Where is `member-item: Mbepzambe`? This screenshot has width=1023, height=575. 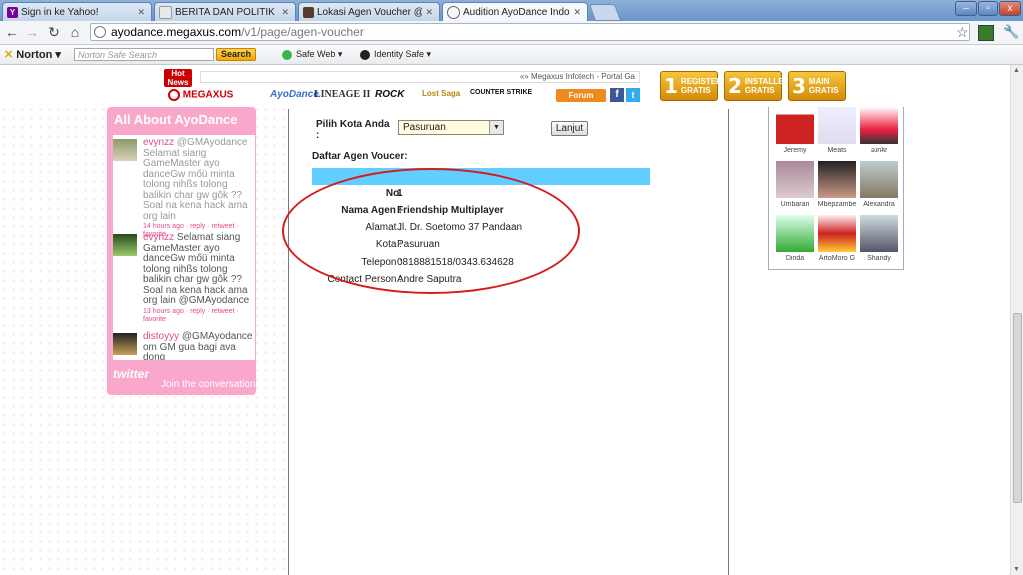
member-item: Mbepzambe is located at coordinates (837, 187).